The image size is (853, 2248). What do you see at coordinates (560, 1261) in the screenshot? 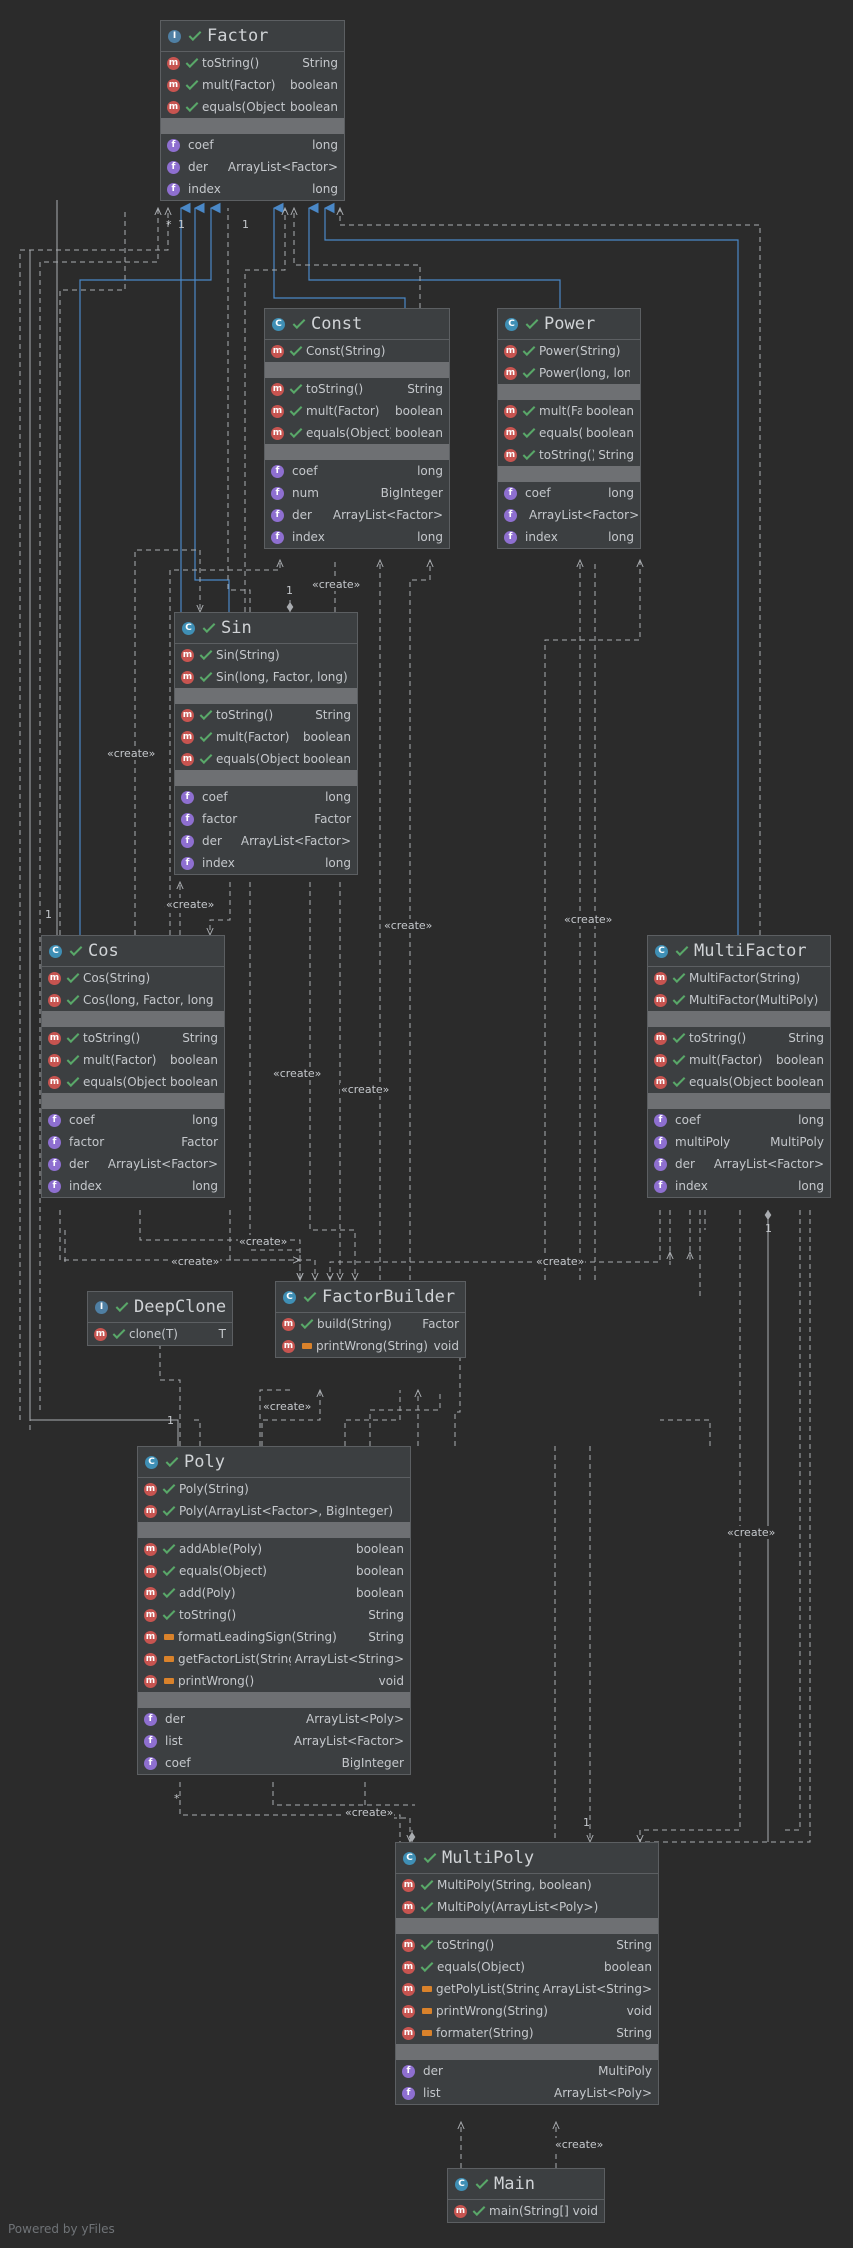
I see `create-label: «create»` at bounding box center [560, 1261].